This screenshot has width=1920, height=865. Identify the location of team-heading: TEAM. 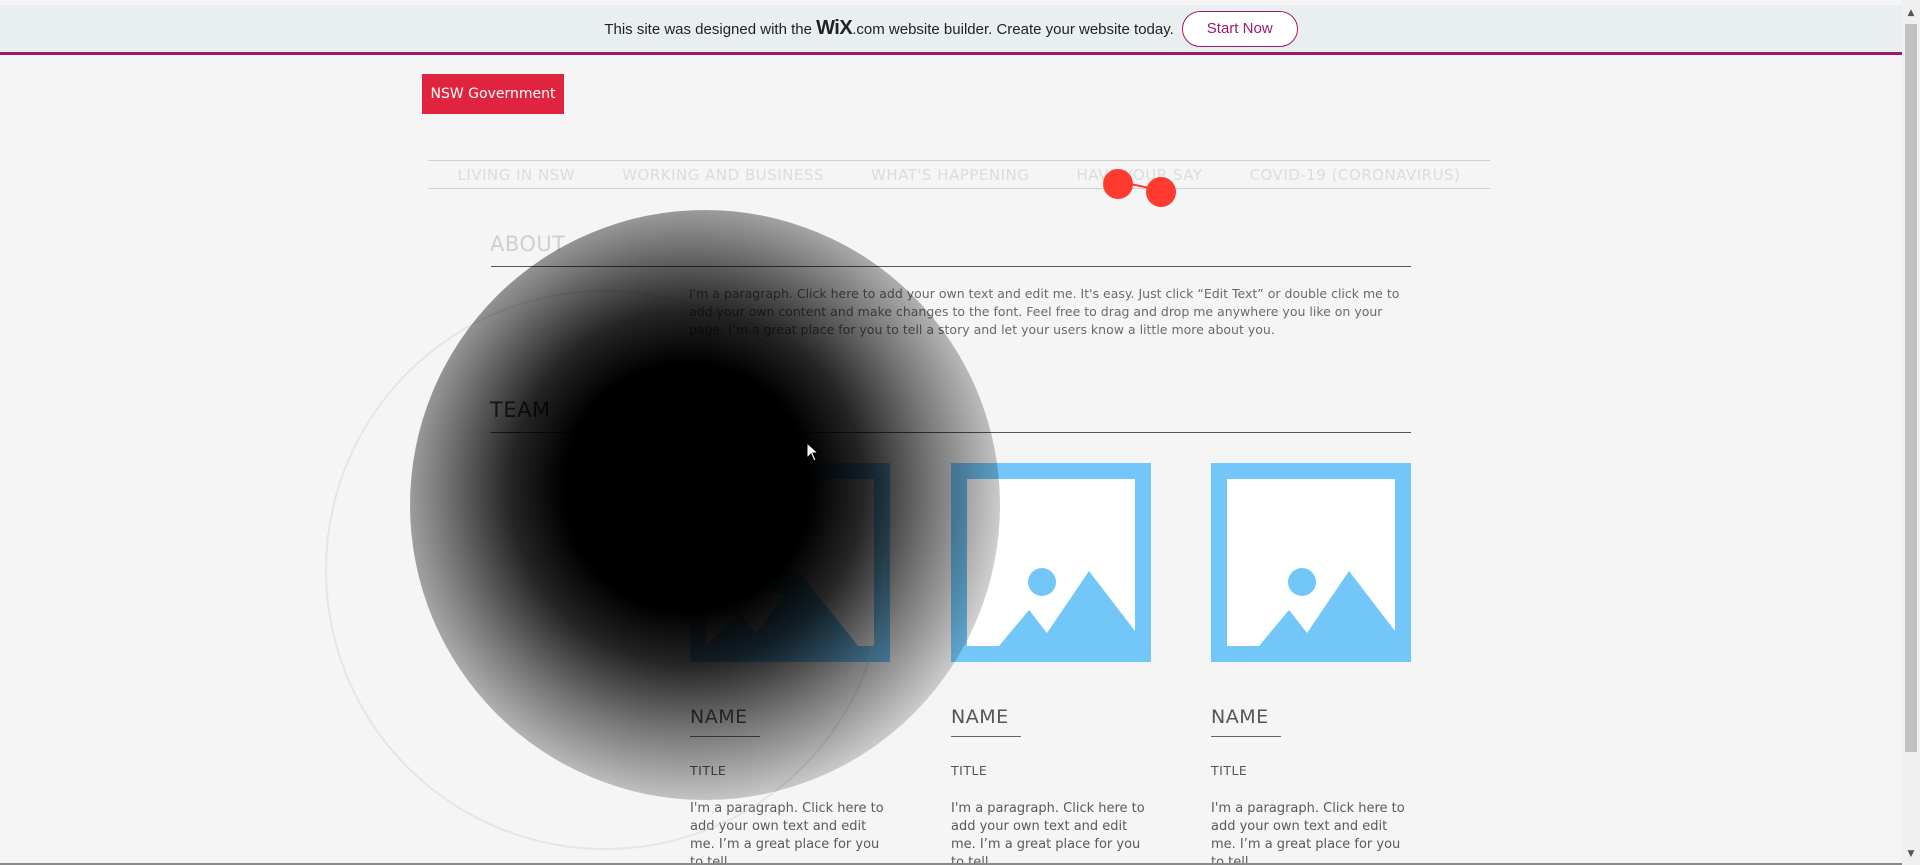
(520, 410).